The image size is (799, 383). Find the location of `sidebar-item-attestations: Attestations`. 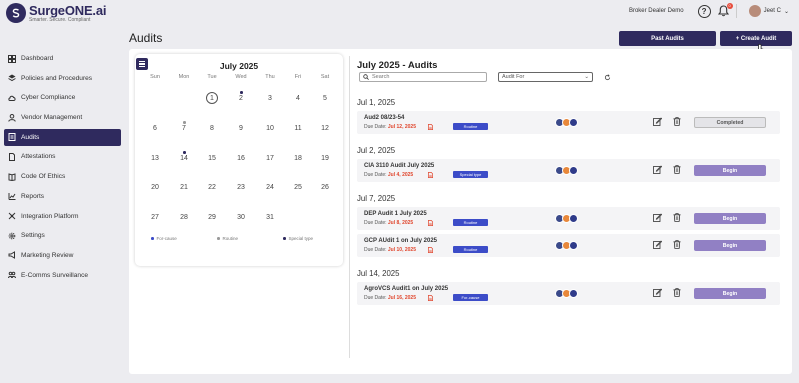

sidebar-item-attestations: Attestations is located at coordinates (62, 156).